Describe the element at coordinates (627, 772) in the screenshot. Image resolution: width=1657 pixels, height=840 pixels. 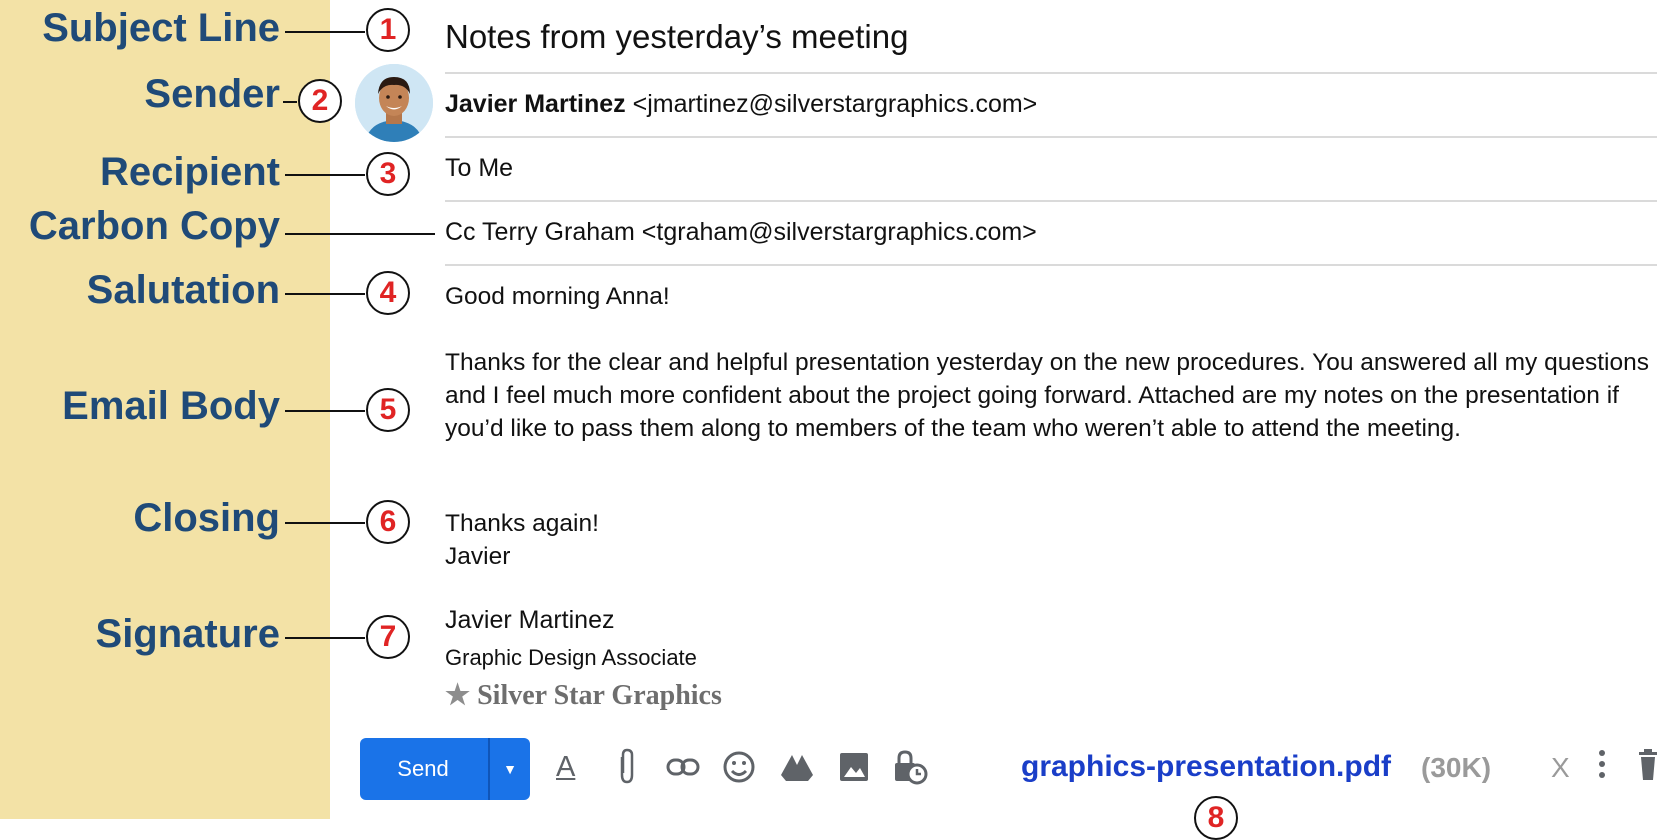
I see `paperclip-icon` at that location.